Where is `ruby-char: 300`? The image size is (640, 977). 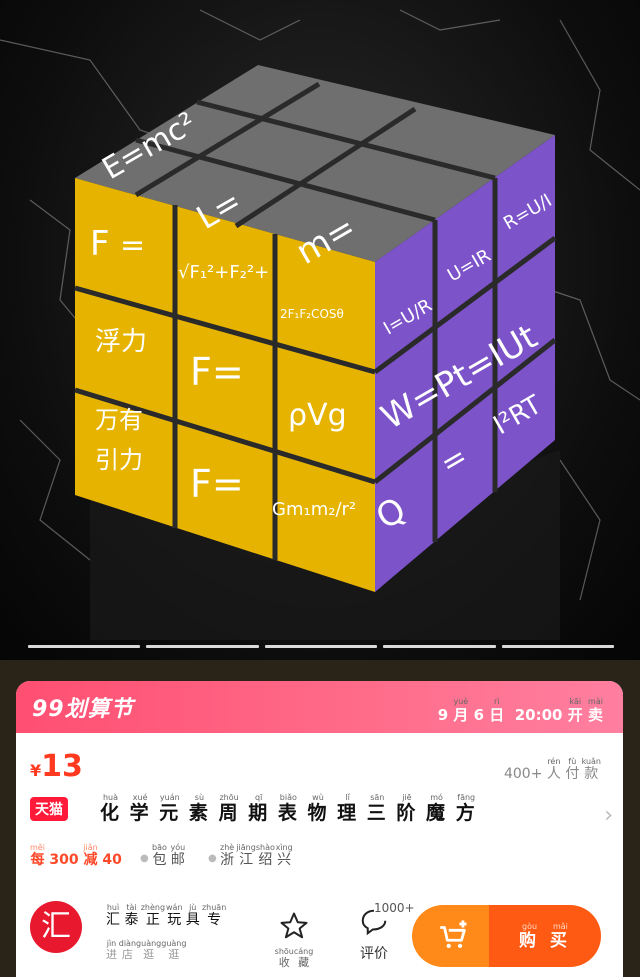 ruby-char: 300 is located at coordinates (64, 860).